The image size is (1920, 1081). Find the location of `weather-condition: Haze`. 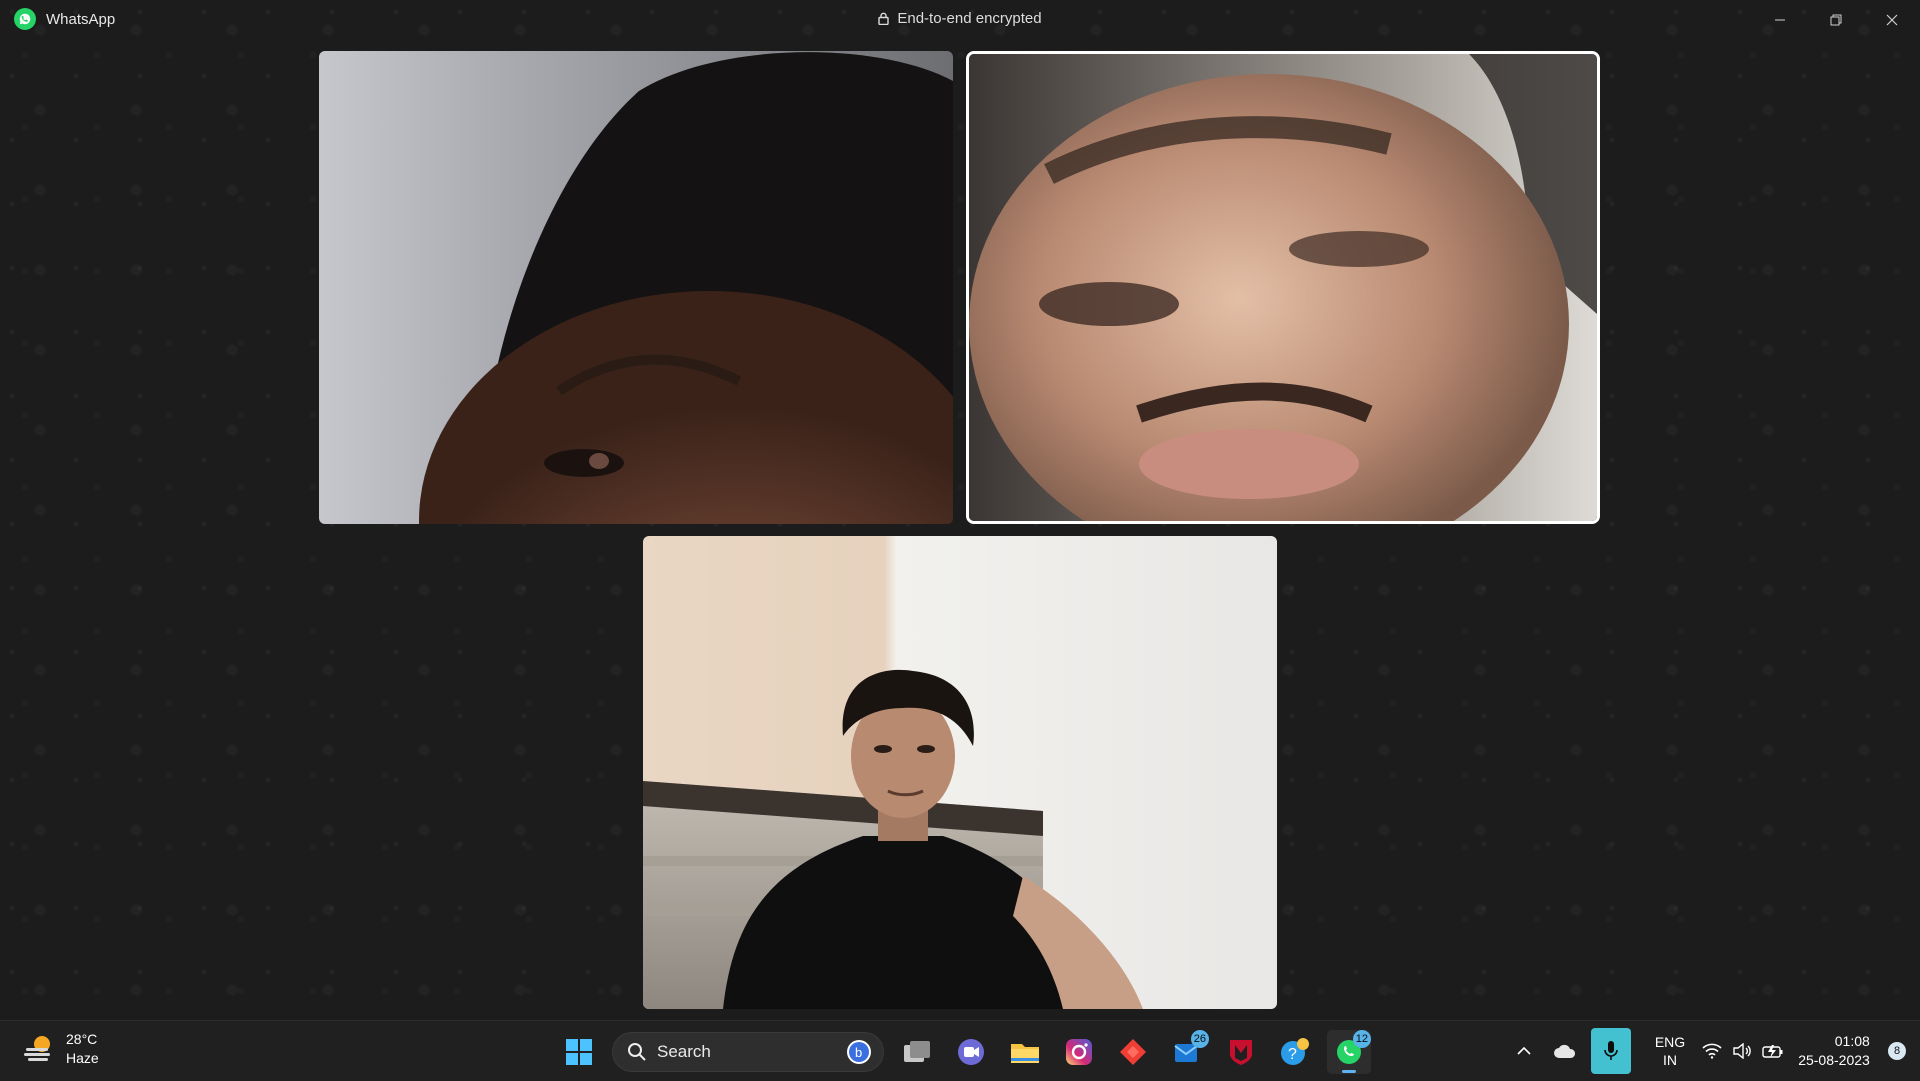

weather-condition: Haze is located at coordinates (82, 1058).